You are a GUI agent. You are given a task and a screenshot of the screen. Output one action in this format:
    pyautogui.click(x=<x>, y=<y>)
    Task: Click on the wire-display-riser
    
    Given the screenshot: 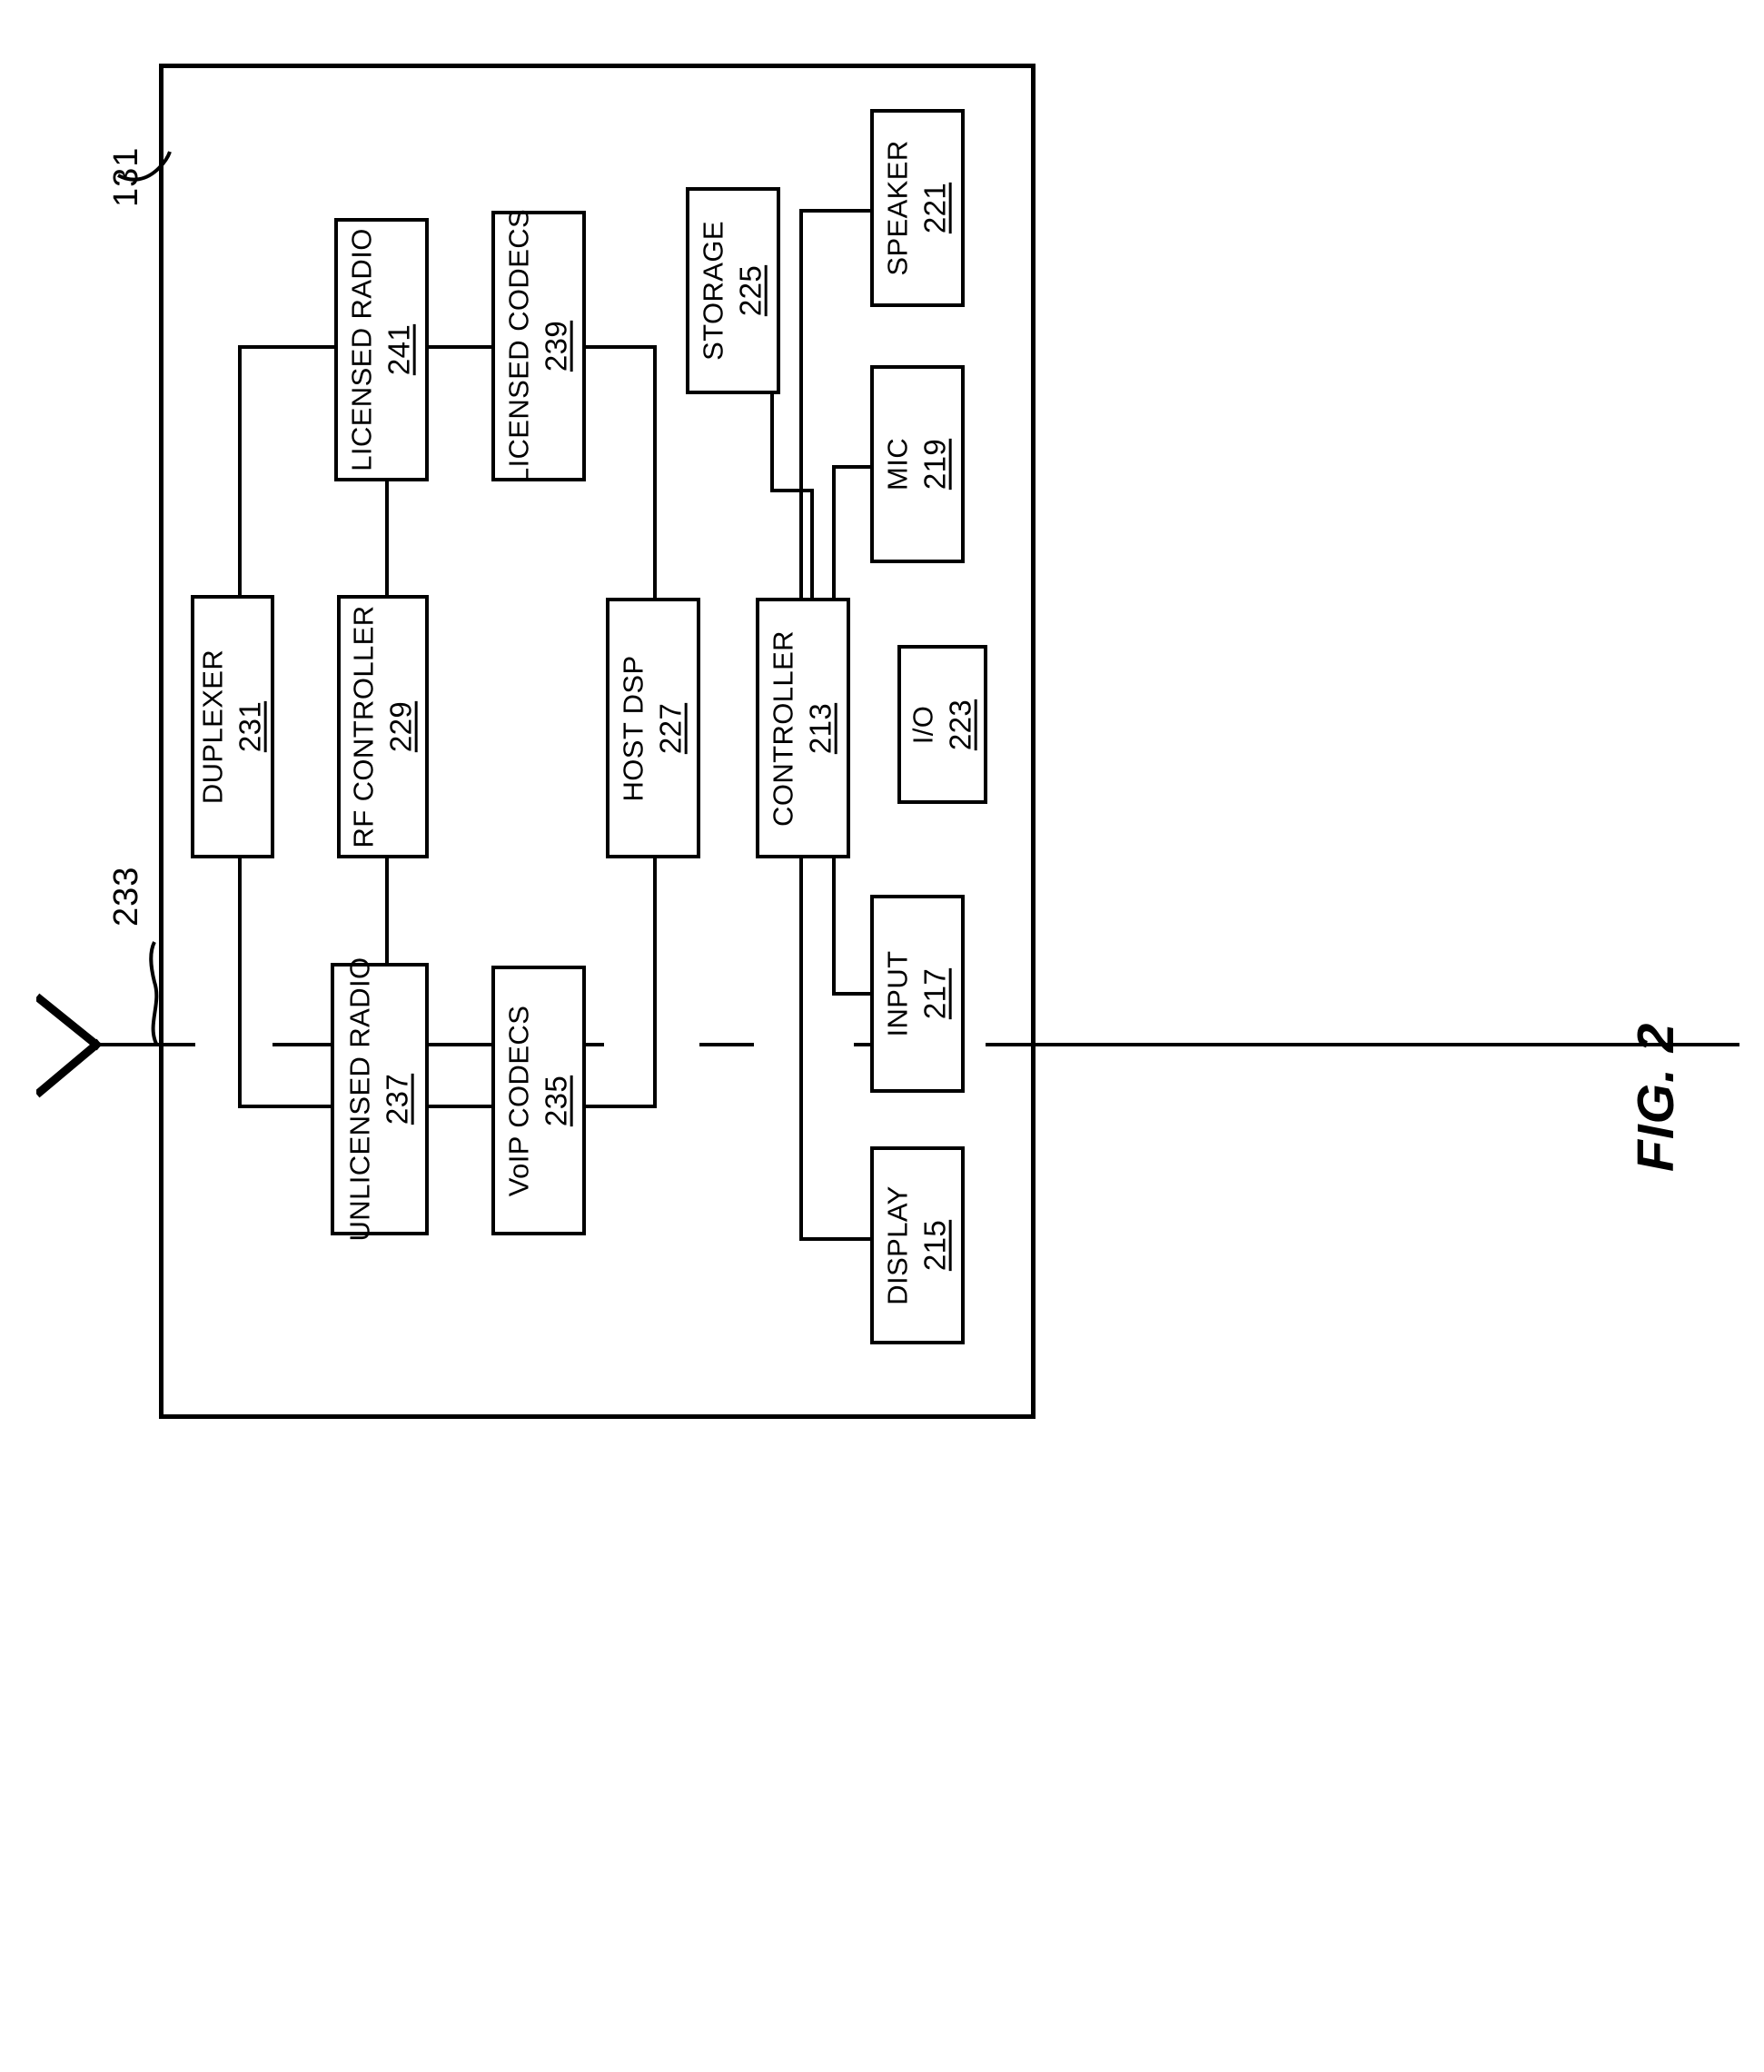 What is the action you would take?
    pyautogui.click(x=801, y=1049)
    